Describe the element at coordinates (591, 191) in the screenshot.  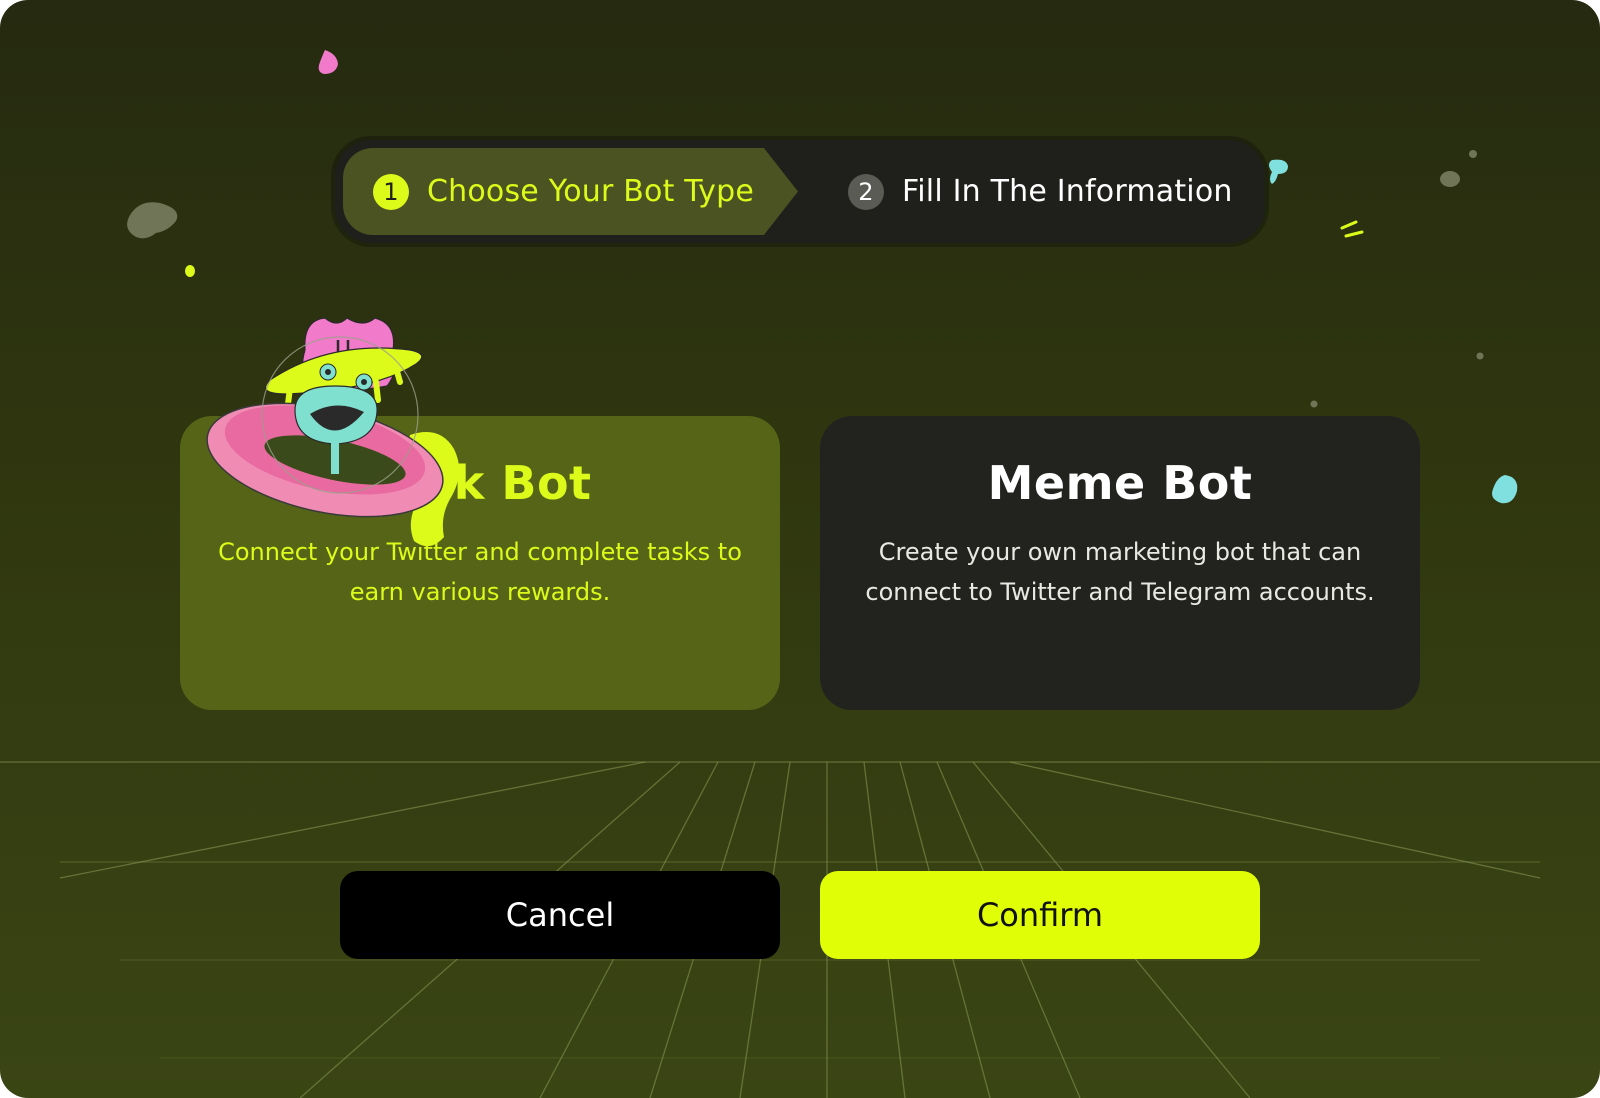
I see `step-label: Choose Your Bot Type` at that location.